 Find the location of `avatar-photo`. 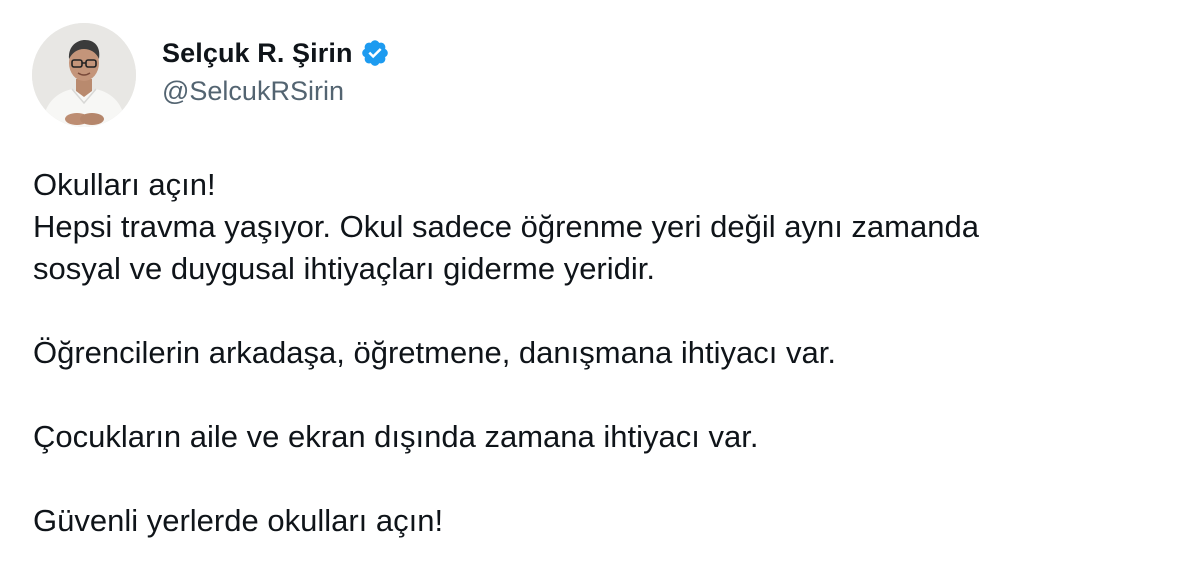

avatar-photo is located at coordinates (84, 75).